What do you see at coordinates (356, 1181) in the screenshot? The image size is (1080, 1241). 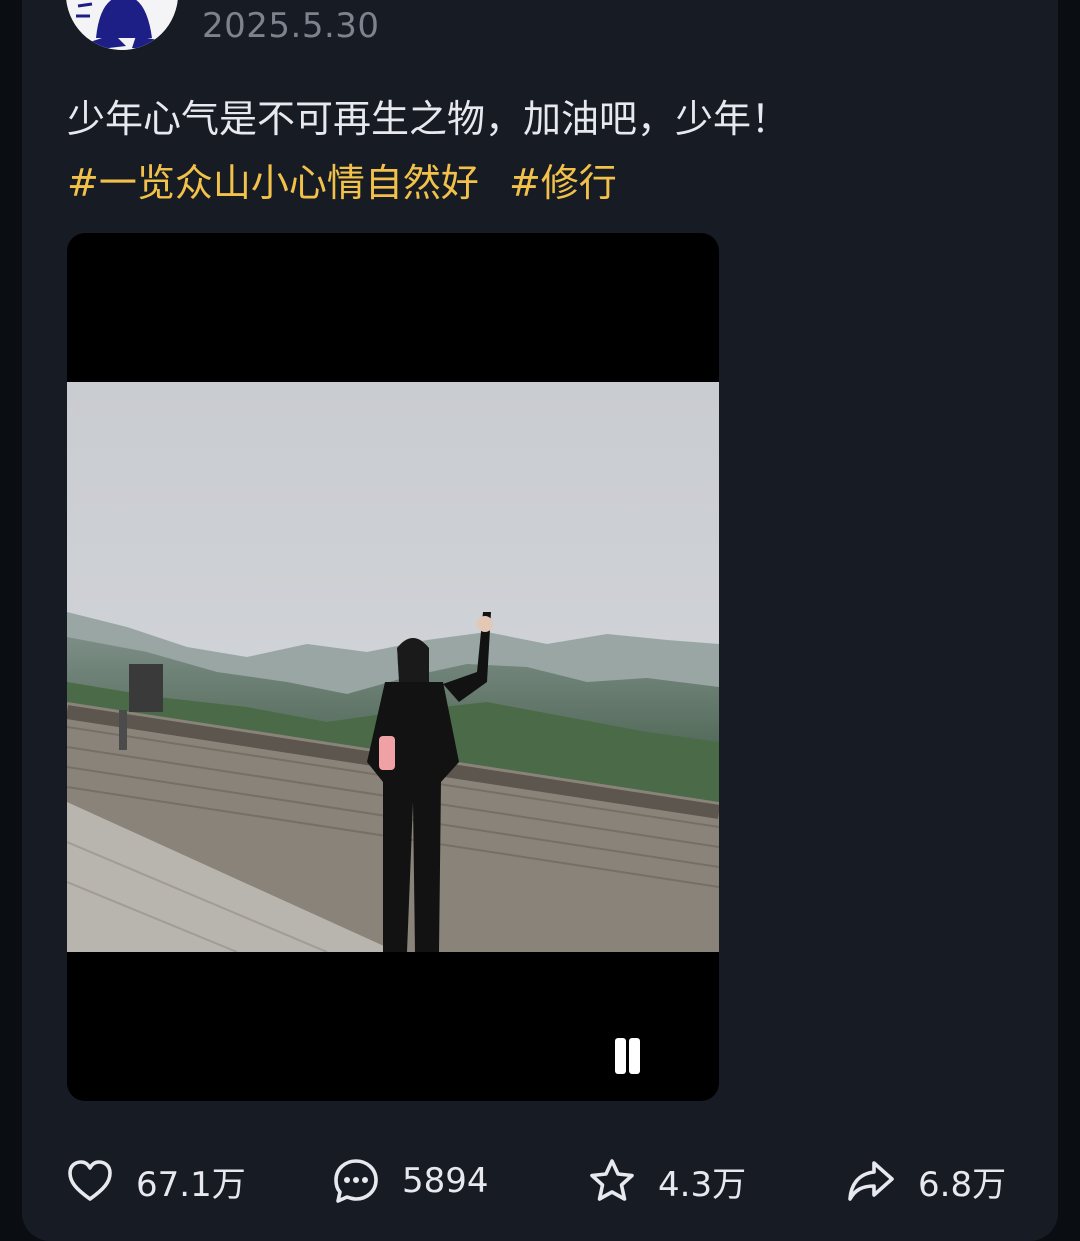 I see `comment-bubble-icon` at bounding box center [356, 1181].